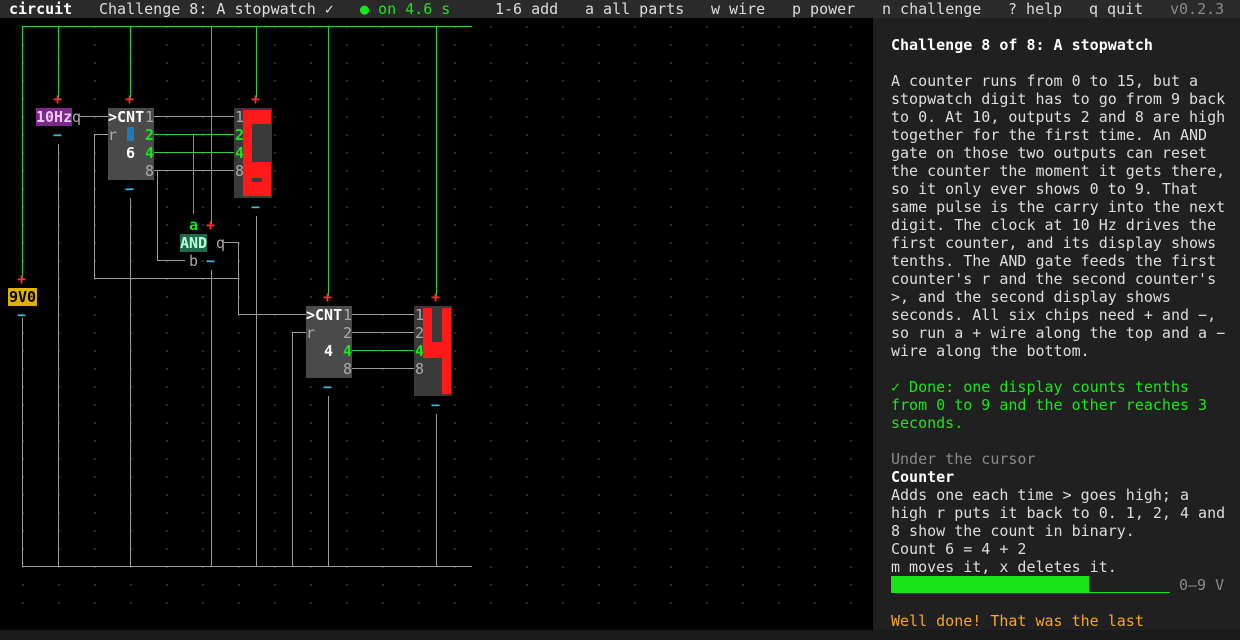 The width and height of the screenshot is (1240, 640). I want to click on menu-help: ? help, so click(1035, 9).